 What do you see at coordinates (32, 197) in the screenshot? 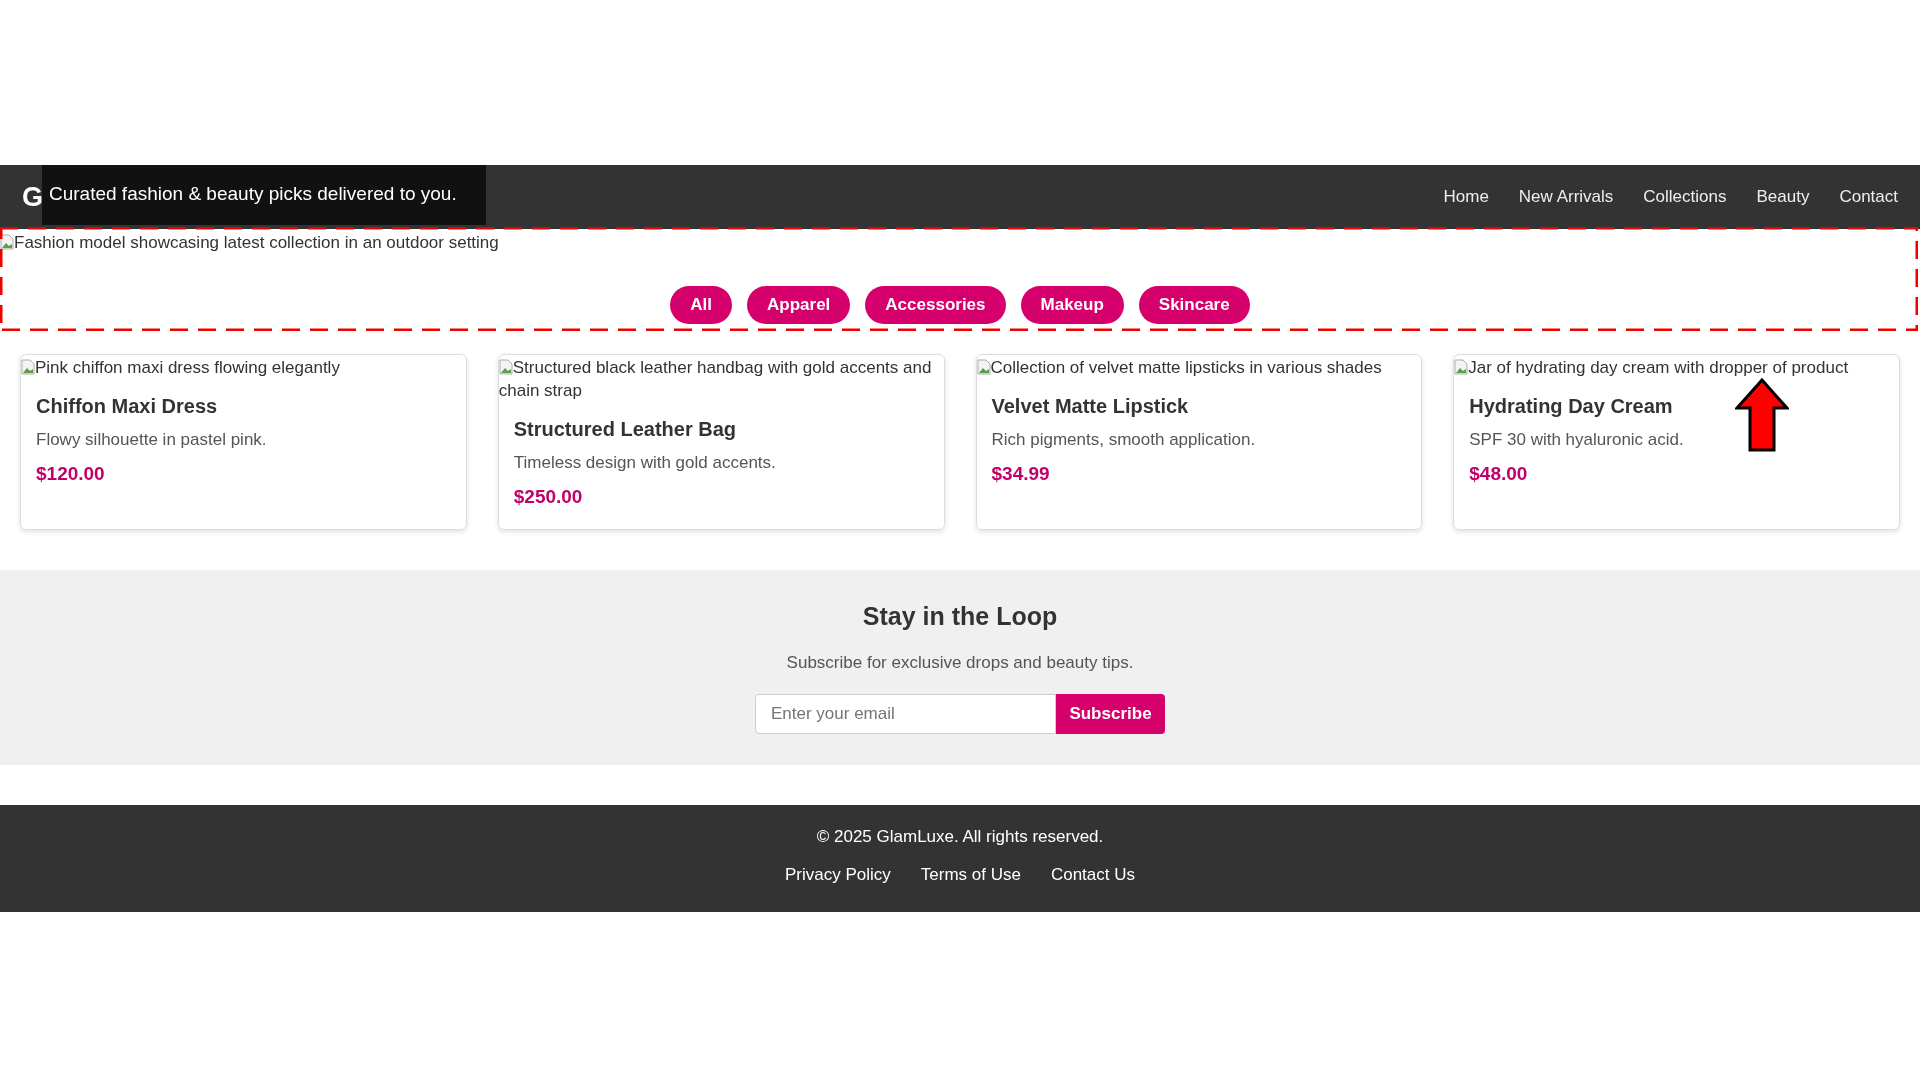
I see `logo-text: G` at bounding box center [32, 197].